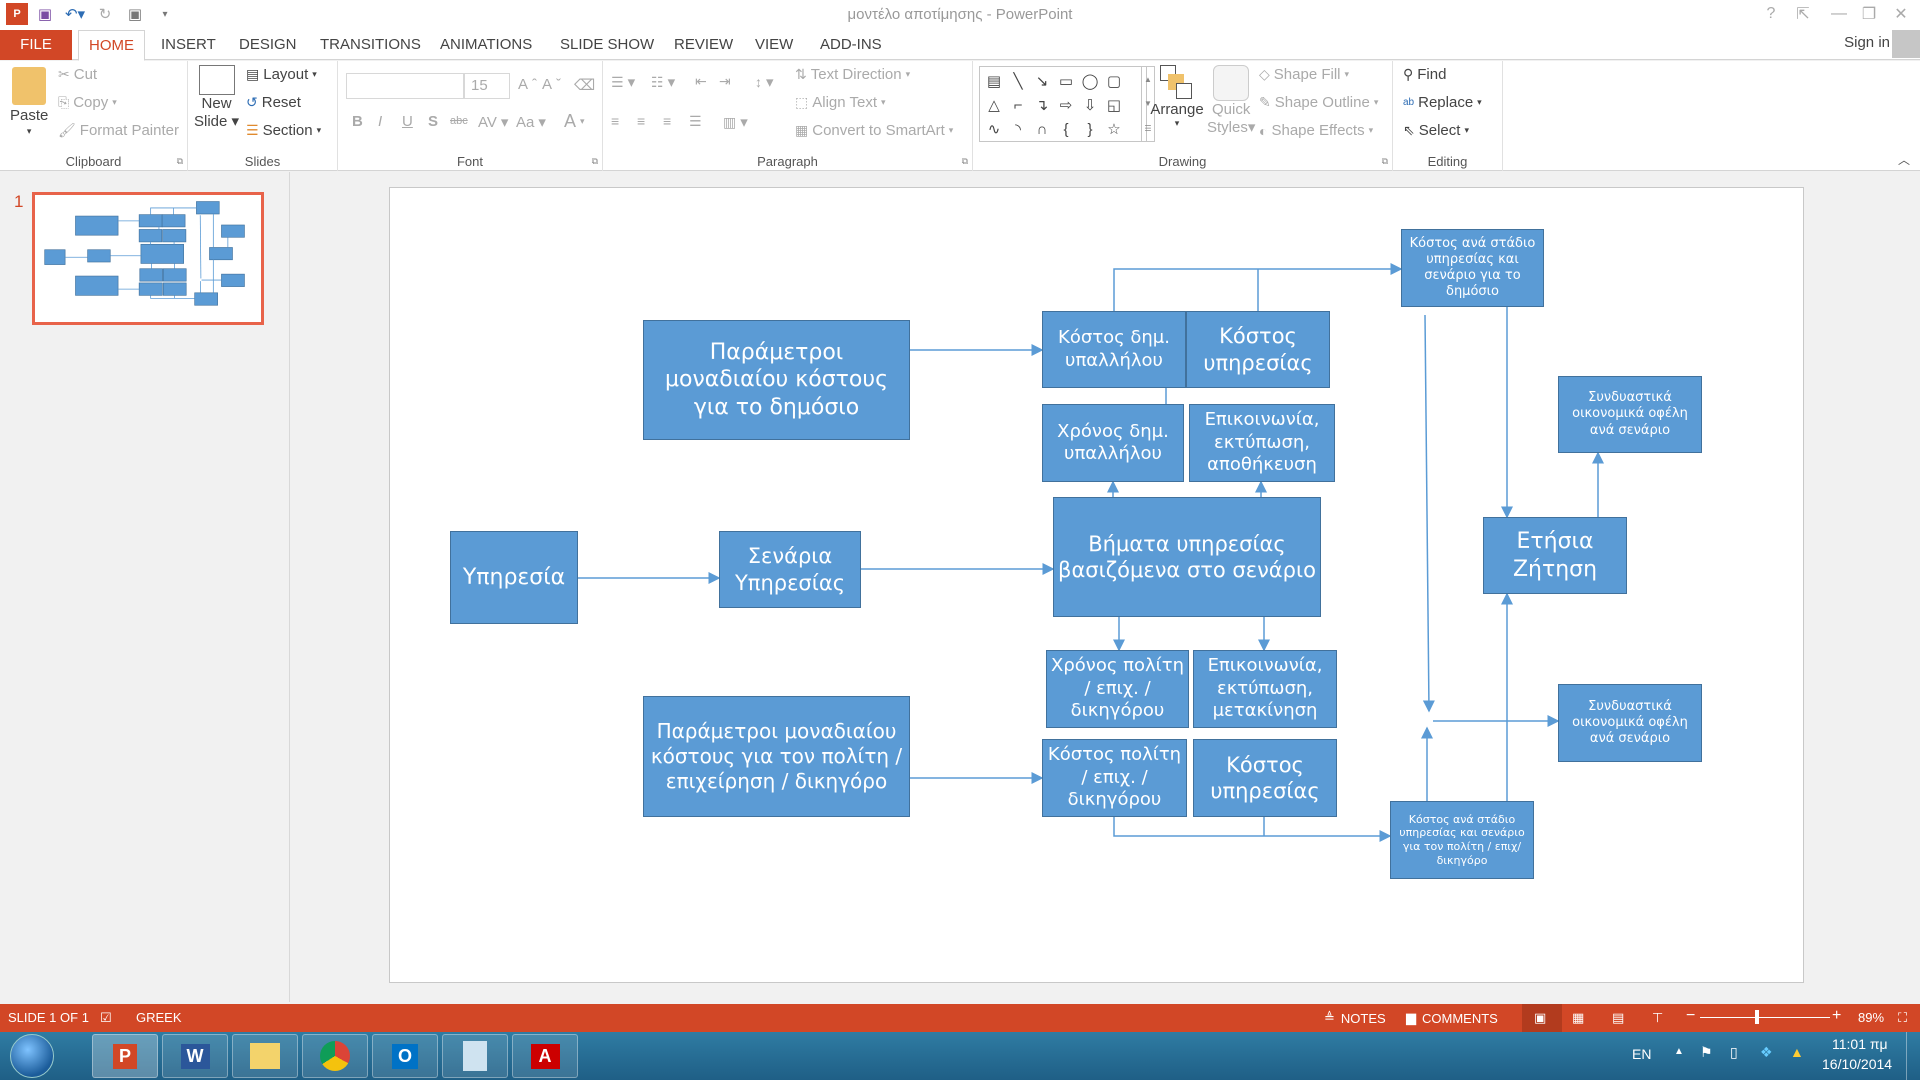 The width and height of the screenshot is (1920, 1080). What do you see at coordinates (1679, 1051) in the screenshot?
I see `show-hidden-icons: ▲` at bounding box center [1679, 1051].